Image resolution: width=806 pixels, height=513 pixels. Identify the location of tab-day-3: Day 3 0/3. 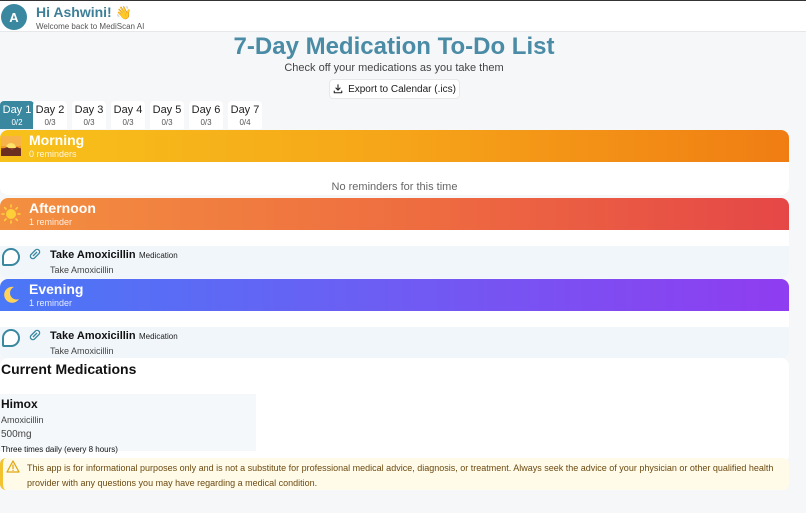
(89, 115).